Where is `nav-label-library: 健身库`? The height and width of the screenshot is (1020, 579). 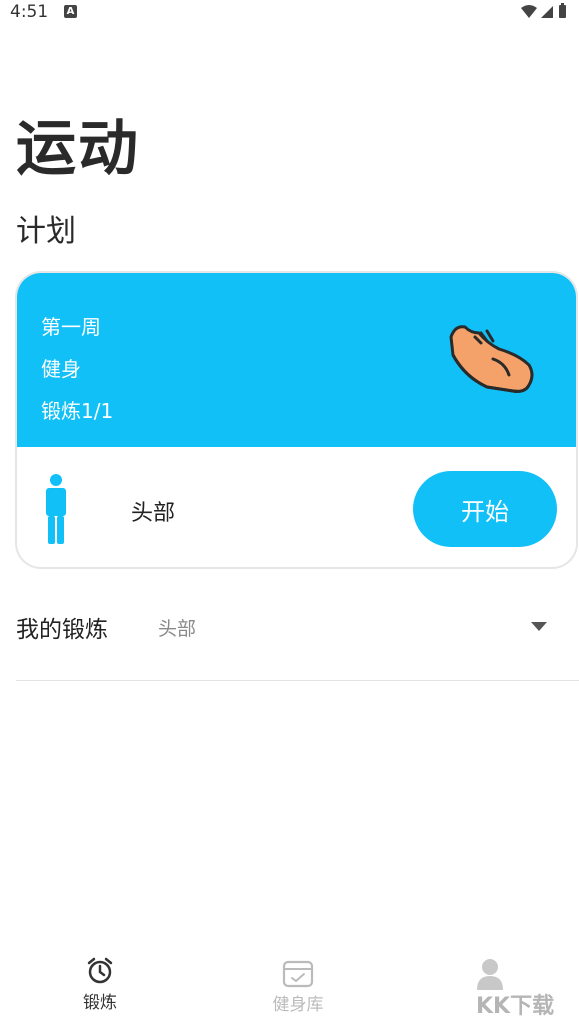 nav-label-library: 健身库 is located at coordinates (298, 1005).